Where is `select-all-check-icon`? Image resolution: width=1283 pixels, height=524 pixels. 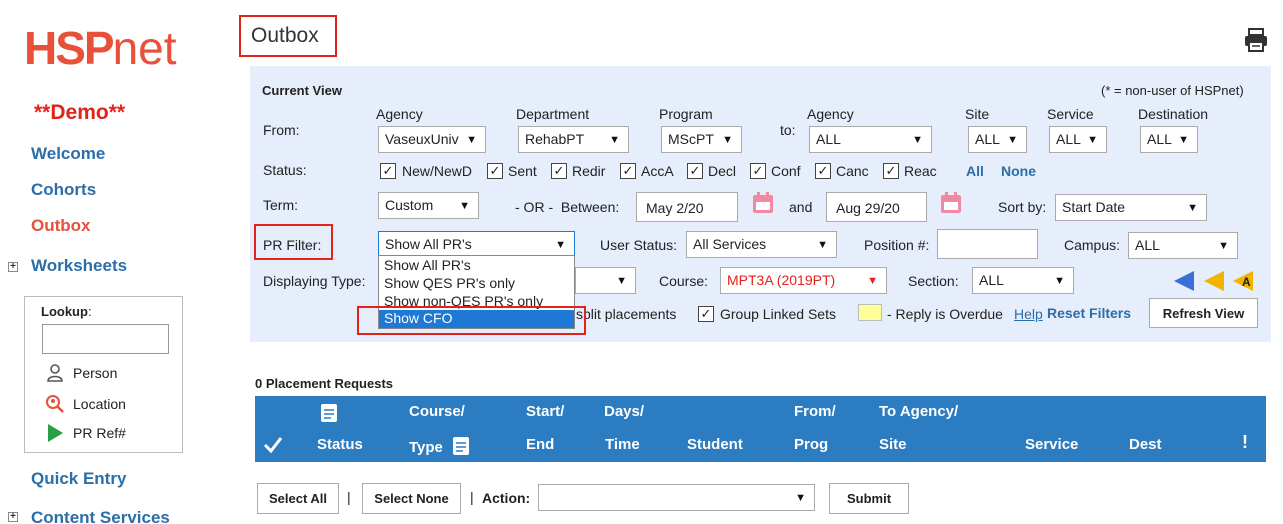
select-all-check-icon is located at coordinates (273, 446).